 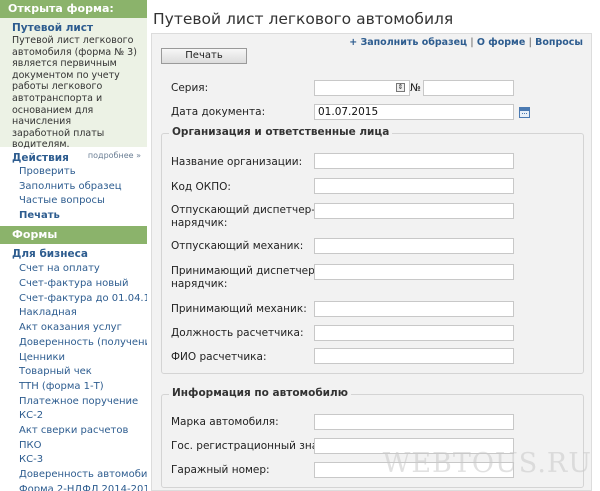 What do you see at coordinates (204, 56) in the screenshot?
I see `print-button: Печать` at bounding box center [204, 56].